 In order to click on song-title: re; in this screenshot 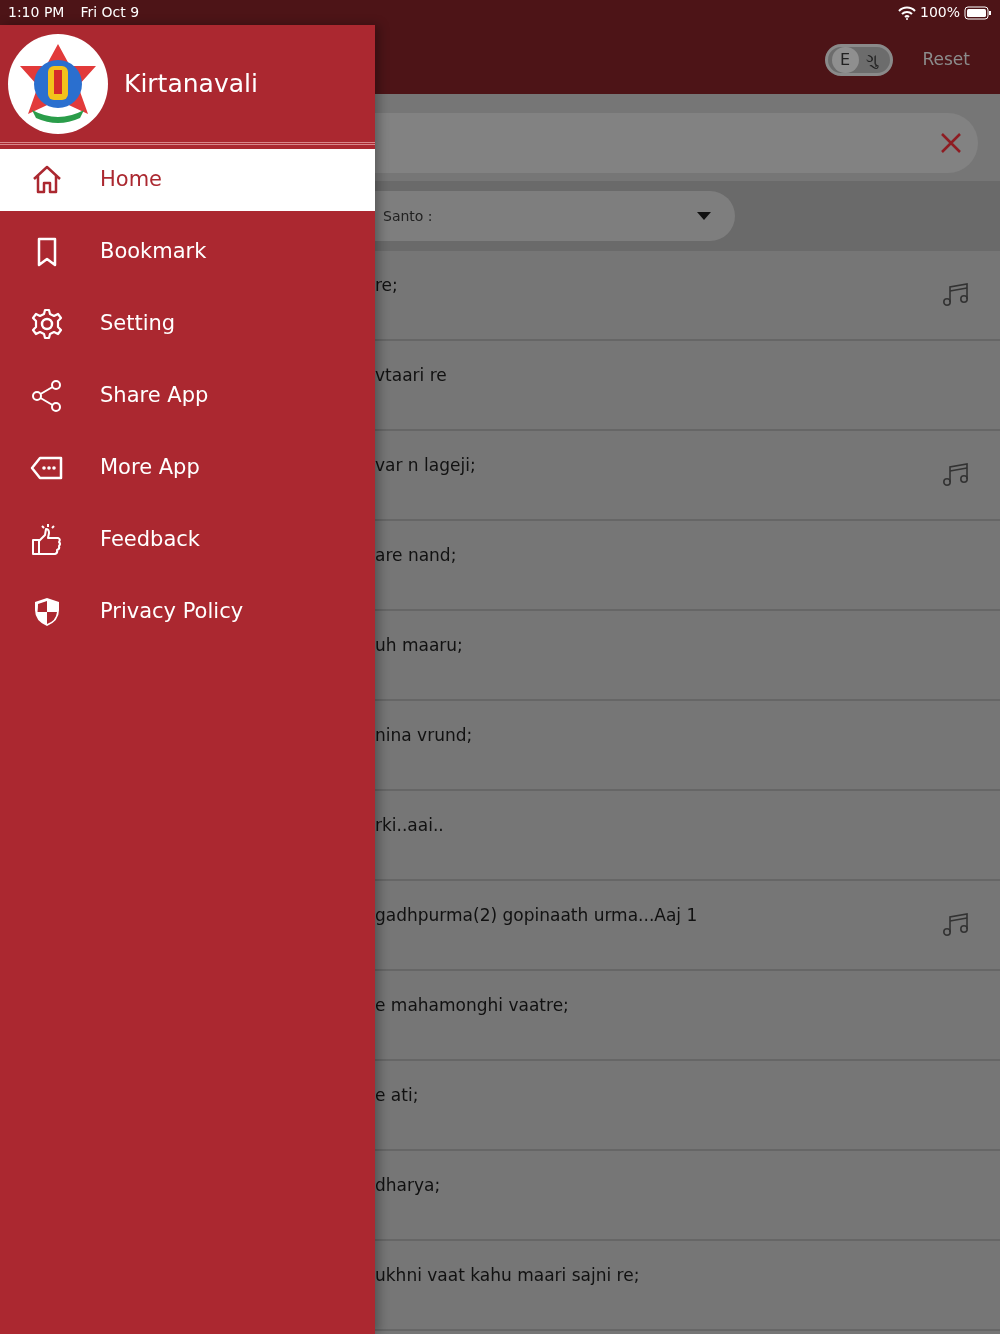, I will do `click(386, 285)`.